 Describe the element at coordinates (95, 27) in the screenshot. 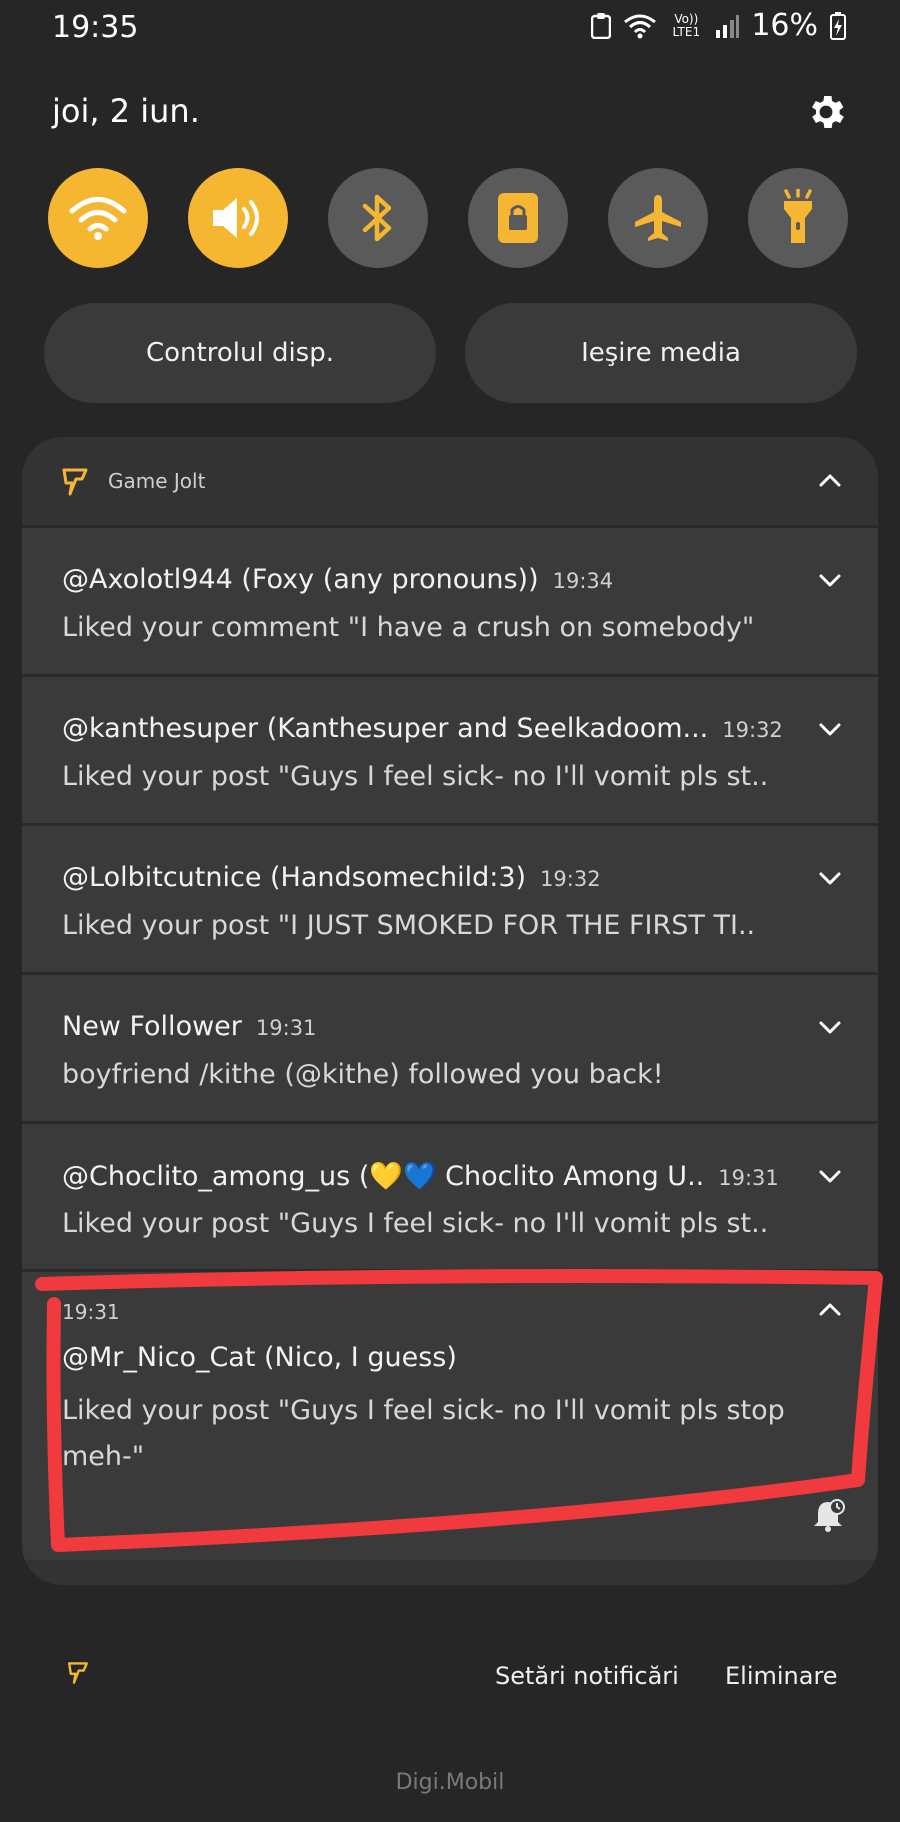

I see `status-time: 19:35` at that location.